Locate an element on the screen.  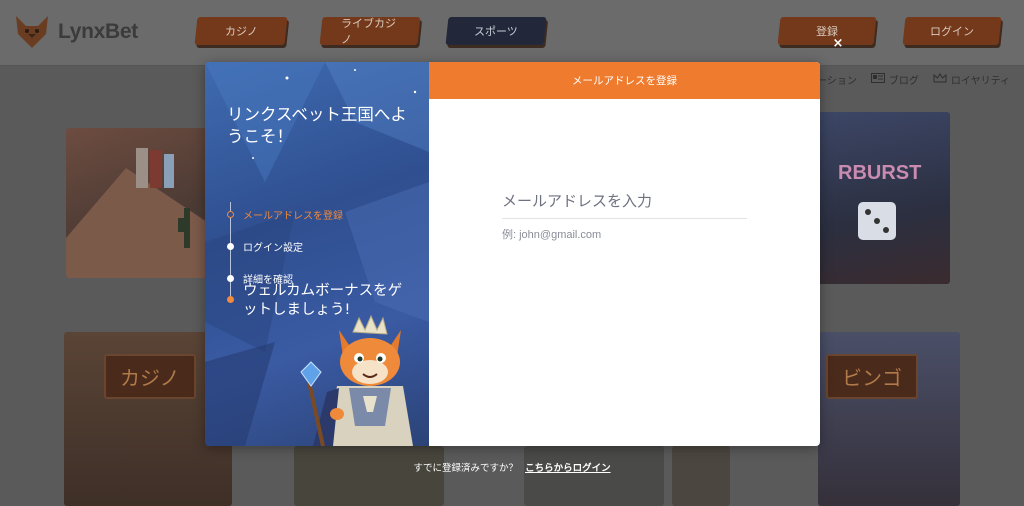
lynx-logo-icon is located at coordinates (32, 32).